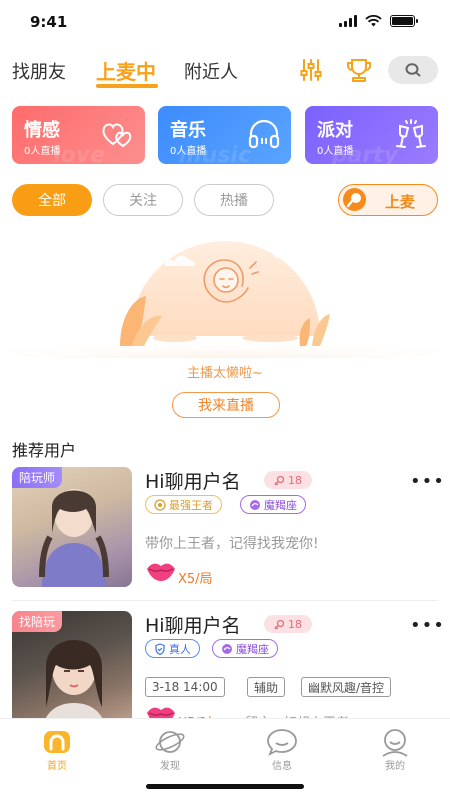  Describe the element at coordinates (226, 405) in the screenshot. I see `start-live-button: 我来直播` at that location.